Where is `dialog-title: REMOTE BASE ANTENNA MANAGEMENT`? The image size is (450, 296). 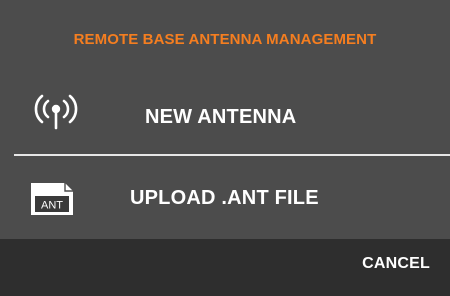
dialog-title: REMOTE BASE ANTENNA MANAGEMENT is located at coordinates (225, 39).